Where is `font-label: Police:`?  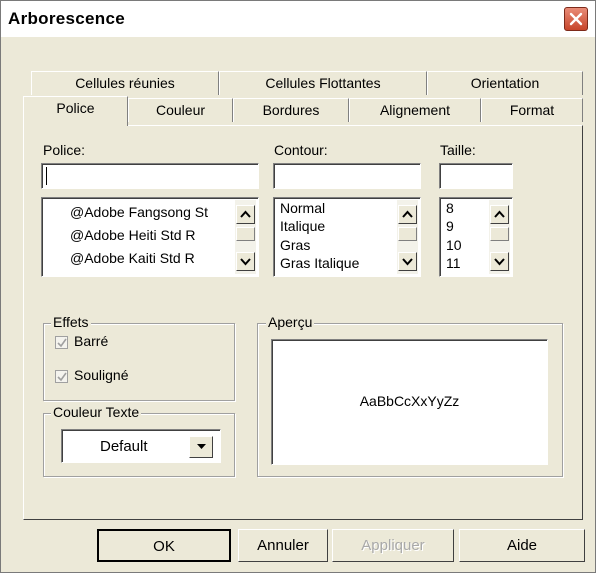 font-label: Police: is located at coordinates (64, 150).